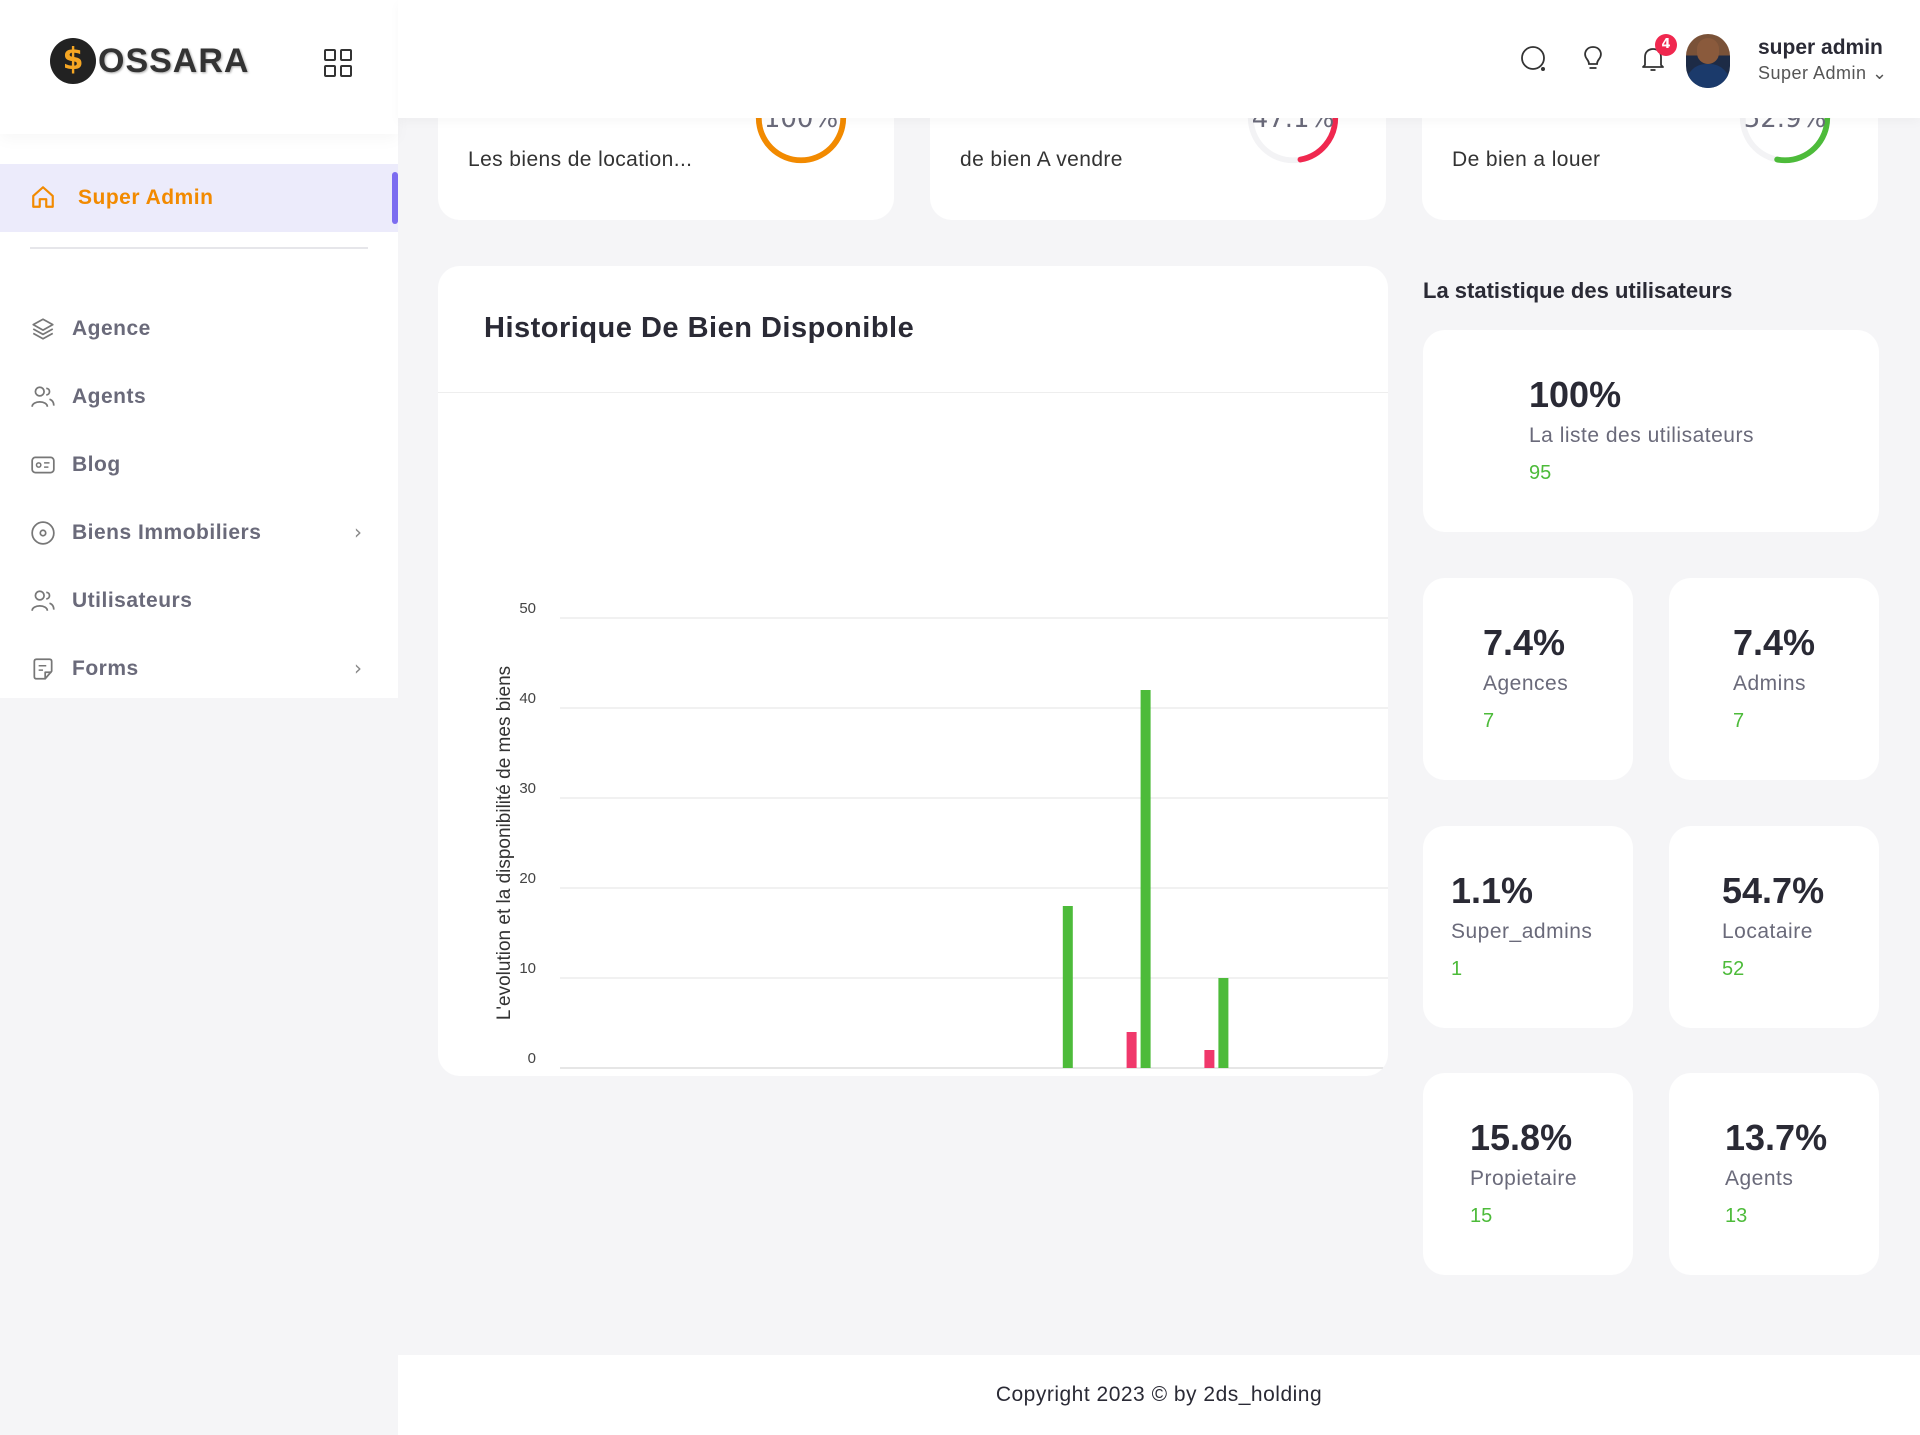 The image size is (1920, 1435). What do you see at coordinates (199, 465) in the screenshot?
I see `sidebar-item-blog: Blog` at bounding box center [199, 465].